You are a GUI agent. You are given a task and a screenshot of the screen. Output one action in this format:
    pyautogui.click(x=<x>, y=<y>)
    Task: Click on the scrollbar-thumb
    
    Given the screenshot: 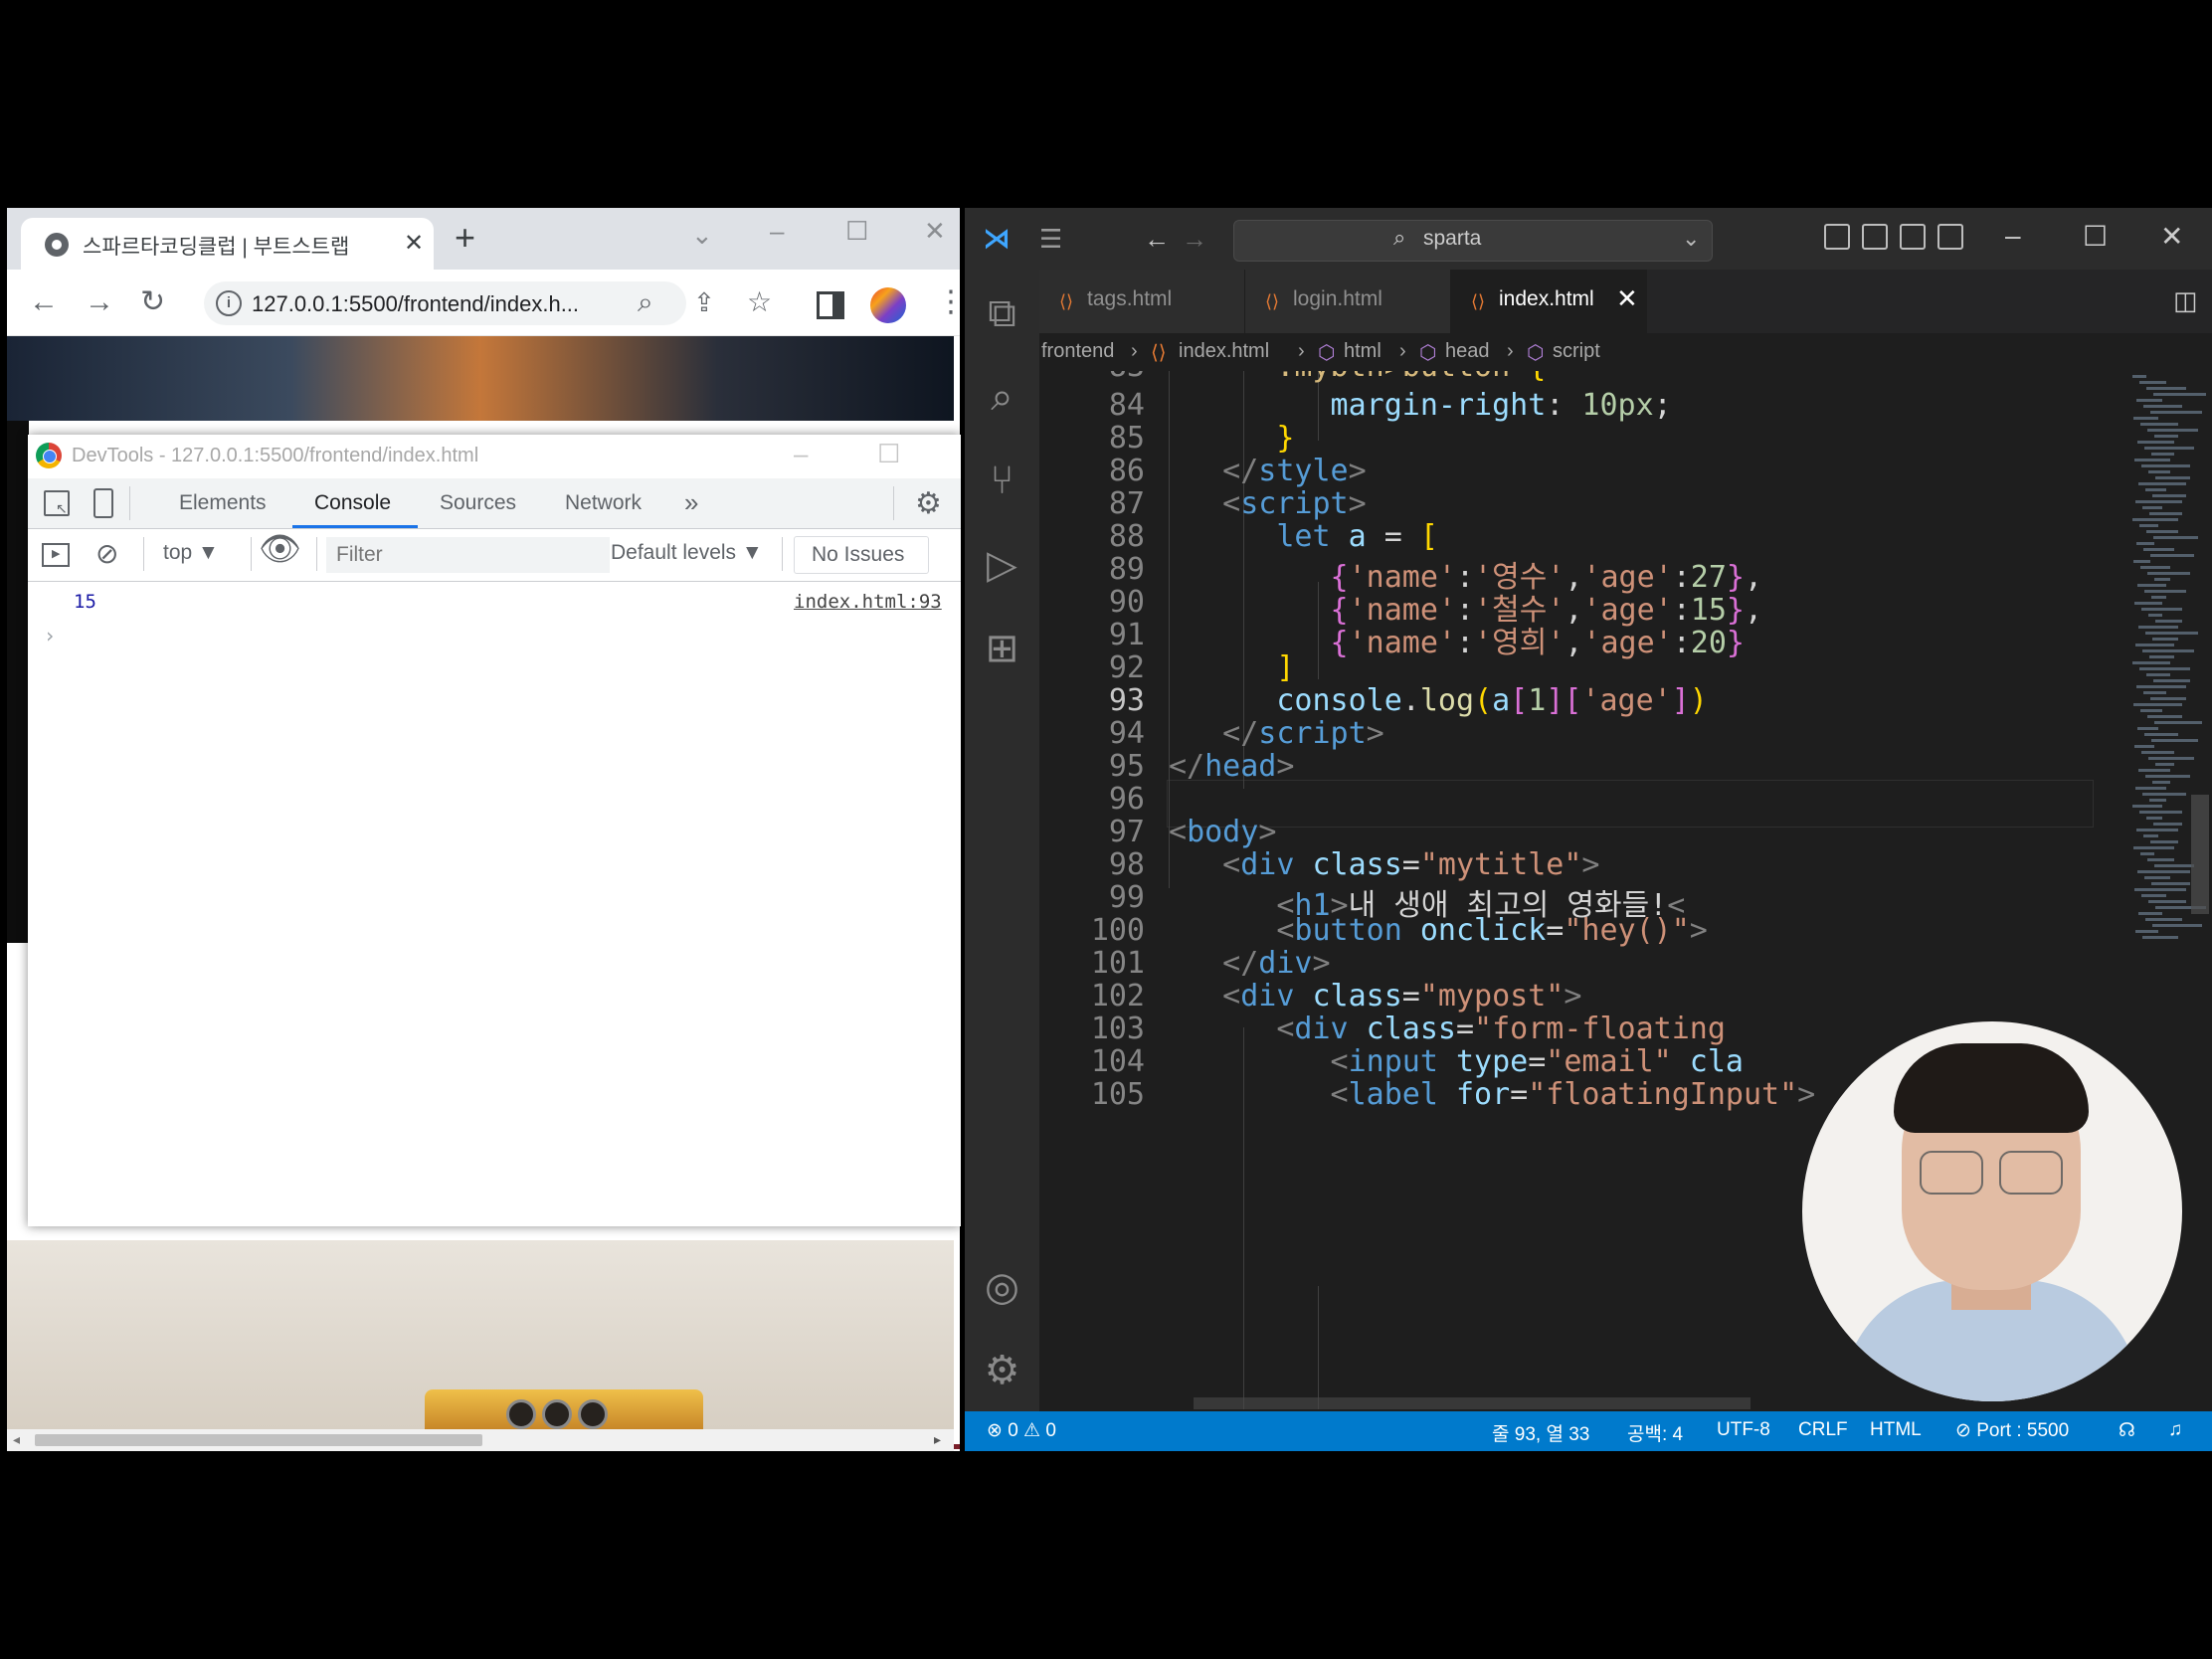 What is the action you would take?
    pyautogui.click(x=258, y=1440)
    